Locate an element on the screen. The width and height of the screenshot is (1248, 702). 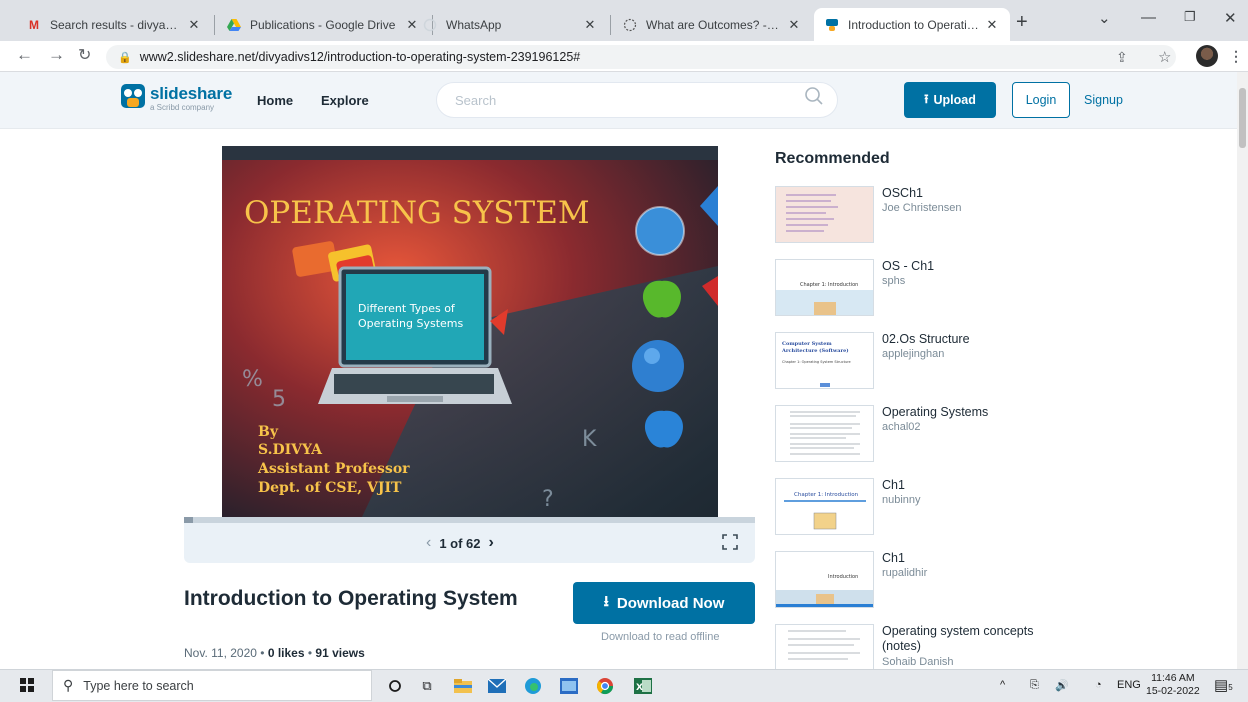
language-indicator: ENG is located at coordinates (1129, 685).